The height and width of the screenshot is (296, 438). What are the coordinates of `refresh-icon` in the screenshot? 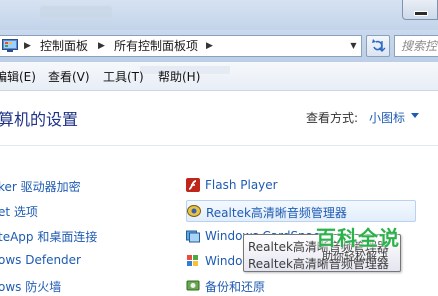 It's located at (379, 45).